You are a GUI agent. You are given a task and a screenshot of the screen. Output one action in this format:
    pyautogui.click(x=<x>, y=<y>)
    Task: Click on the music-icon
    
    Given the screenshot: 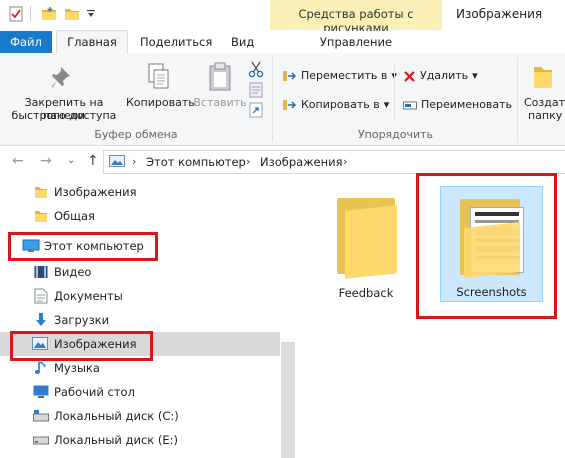 What is the action you would take?
    pyautogui.click(x=40, y=367)
    